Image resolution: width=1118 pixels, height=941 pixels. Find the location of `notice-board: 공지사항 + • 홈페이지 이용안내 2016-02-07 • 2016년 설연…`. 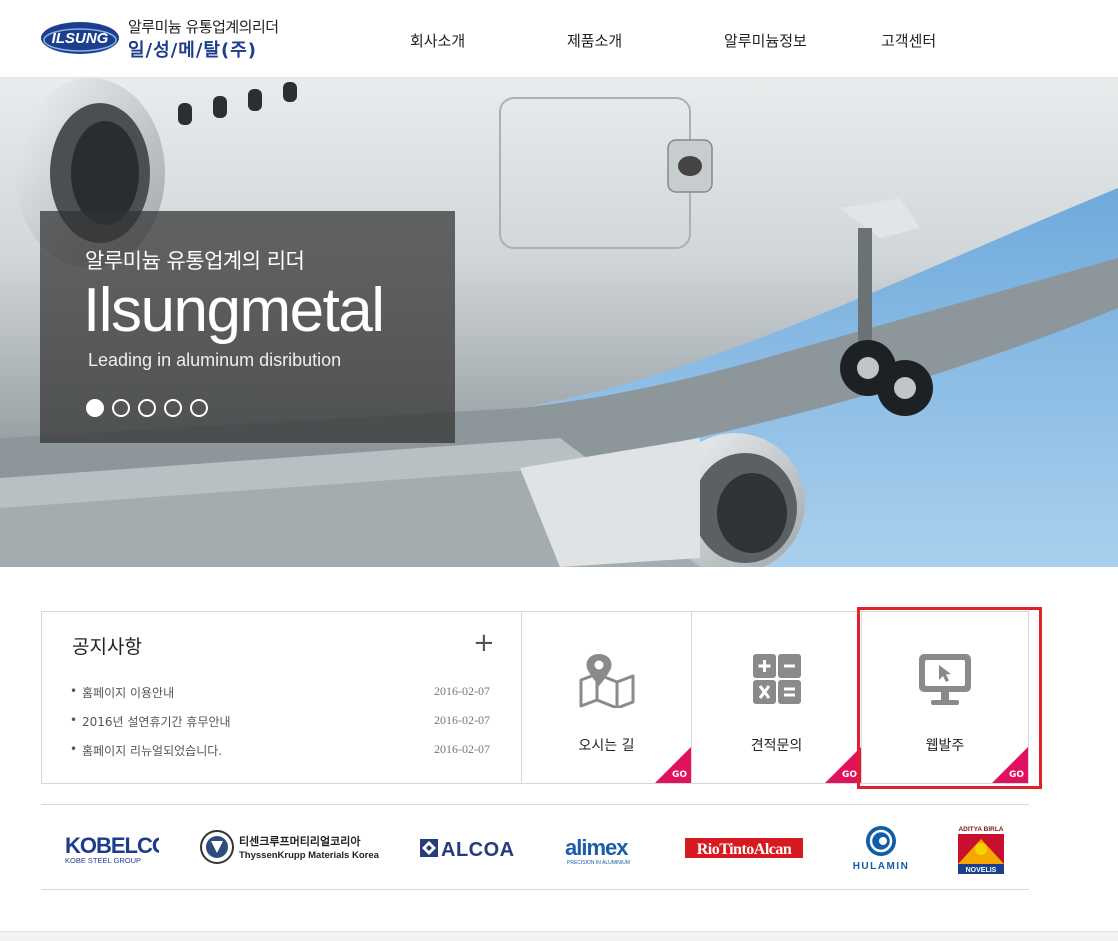

notice-board: 공지사항 + • 홈페이지 이용안내 2016-02-07 • 2016년 설연… is located at coordinates (282, 697).